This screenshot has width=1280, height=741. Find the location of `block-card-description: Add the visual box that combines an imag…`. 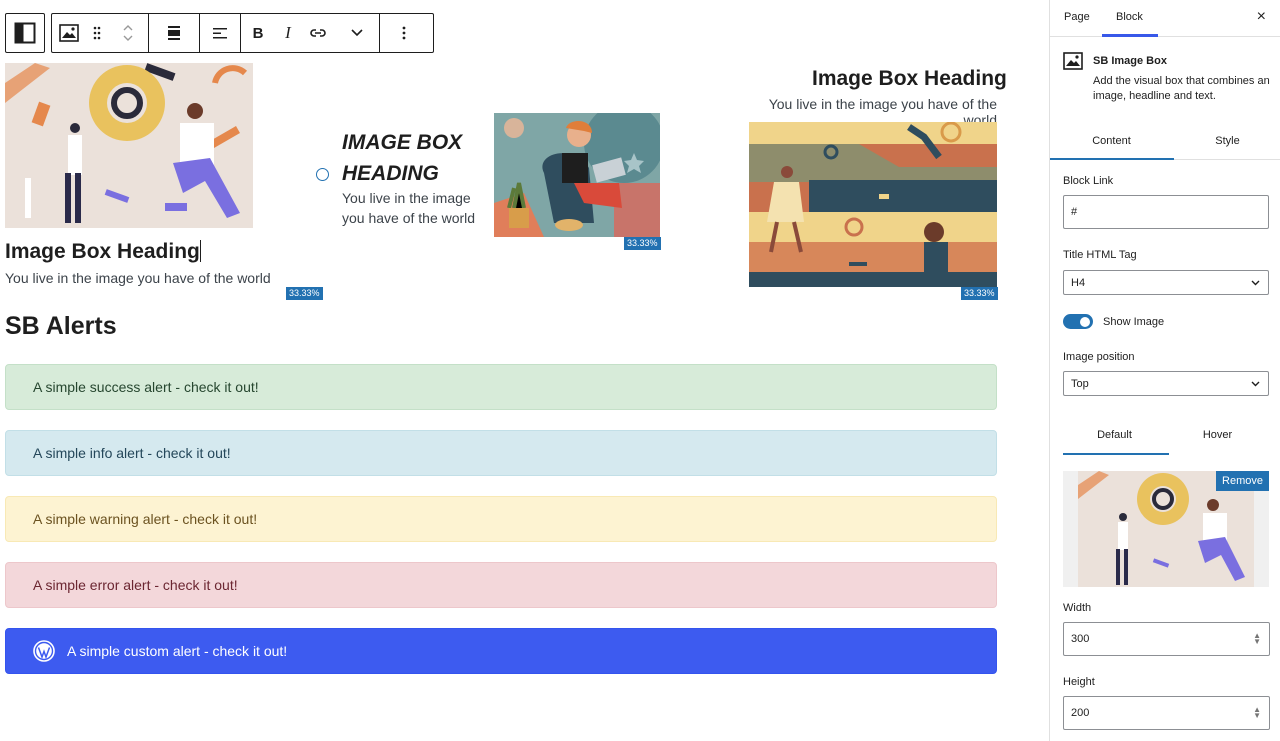

block-card-description: Add the visual box that combines an imag… is located at coordinates (1181, 88).